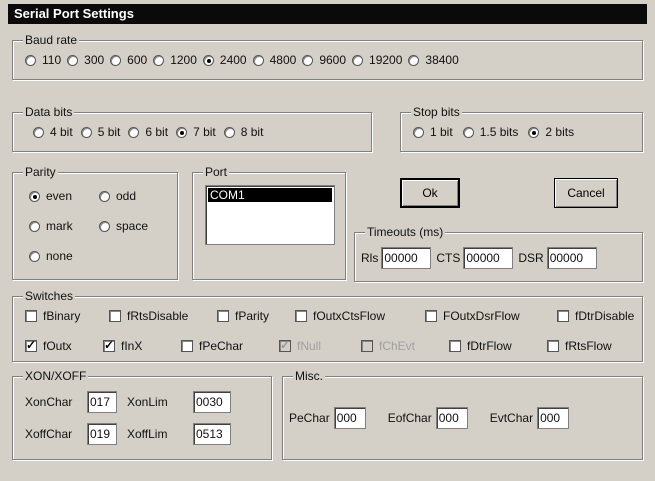 The height and width of the screenshot is (481, 655). Describe the element at coordinates (158, 316) in the screenshot. I see `switch-label: fRtsDisable` at that location.